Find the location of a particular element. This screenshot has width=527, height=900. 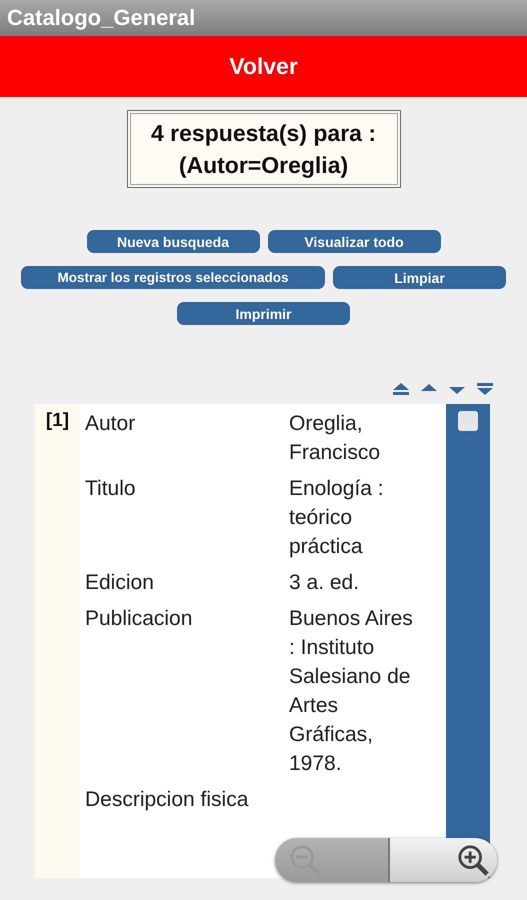

result-summary: 4 respuesta(s) para : (Autor=Oreglia) is located at coordinates (263, 149).